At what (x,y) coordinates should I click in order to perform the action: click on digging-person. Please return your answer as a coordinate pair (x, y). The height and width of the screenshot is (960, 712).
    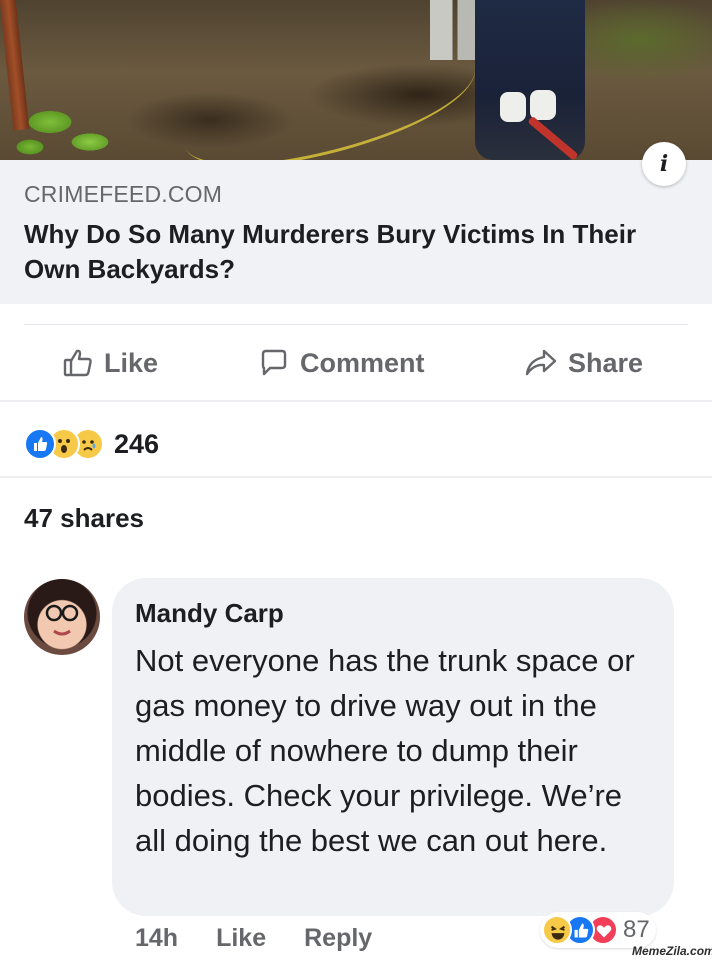
    Looking at the image, I should click on (530, 80).